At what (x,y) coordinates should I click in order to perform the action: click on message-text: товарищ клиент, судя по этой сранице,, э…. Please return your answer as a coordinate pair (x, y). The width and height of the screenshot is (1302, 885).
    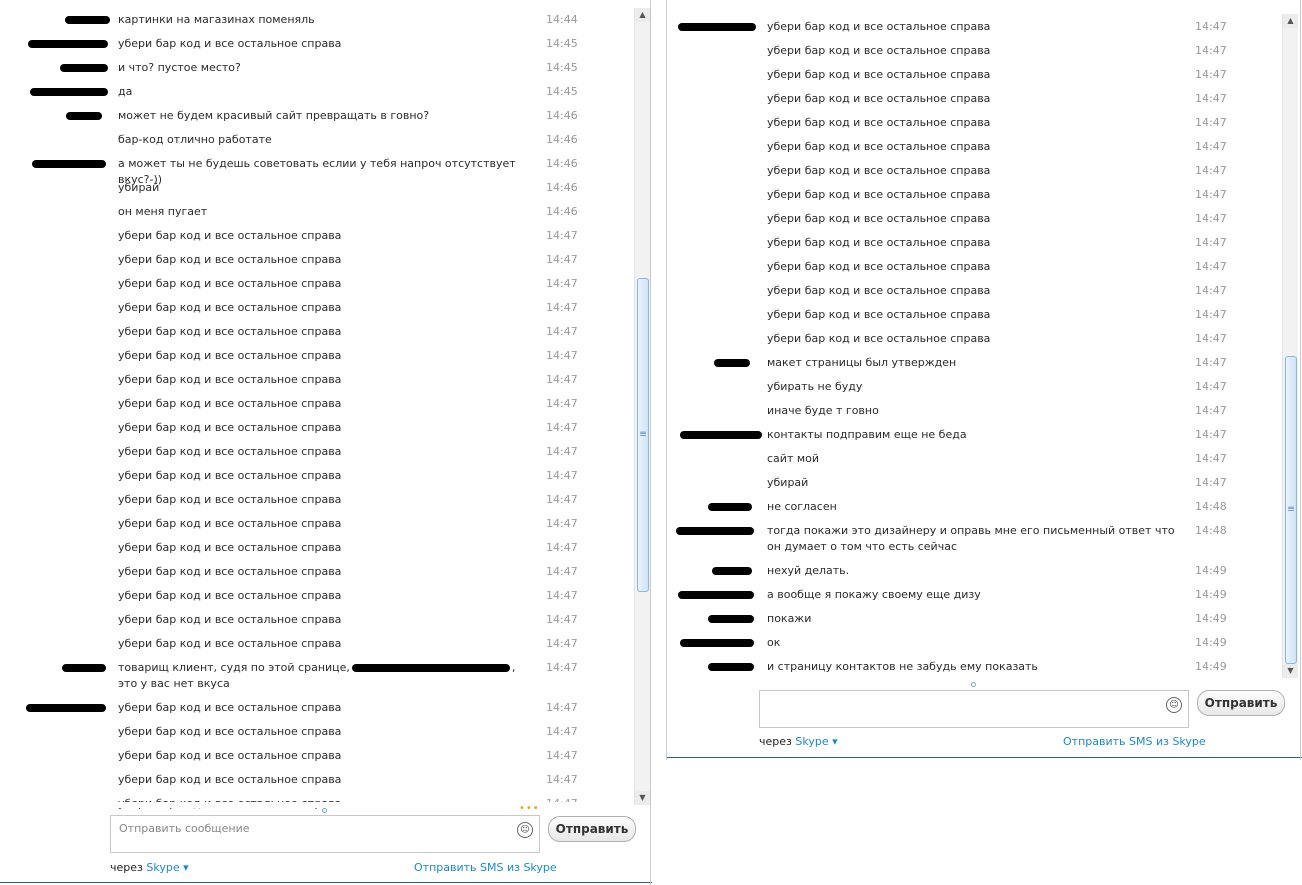
    Looking at the image, I should click on (323, 676).